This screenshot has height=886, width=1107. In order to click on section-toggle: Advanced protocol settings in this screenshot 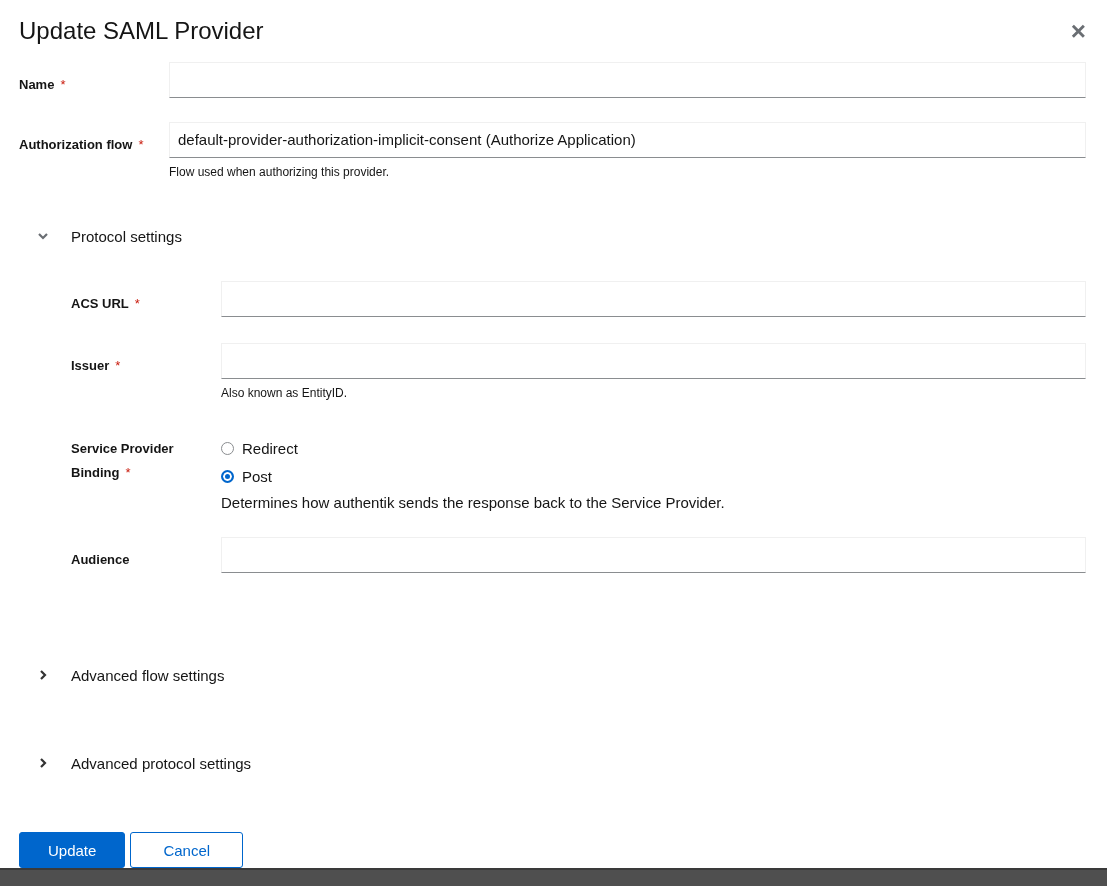, I will do `click(135, 763)`.